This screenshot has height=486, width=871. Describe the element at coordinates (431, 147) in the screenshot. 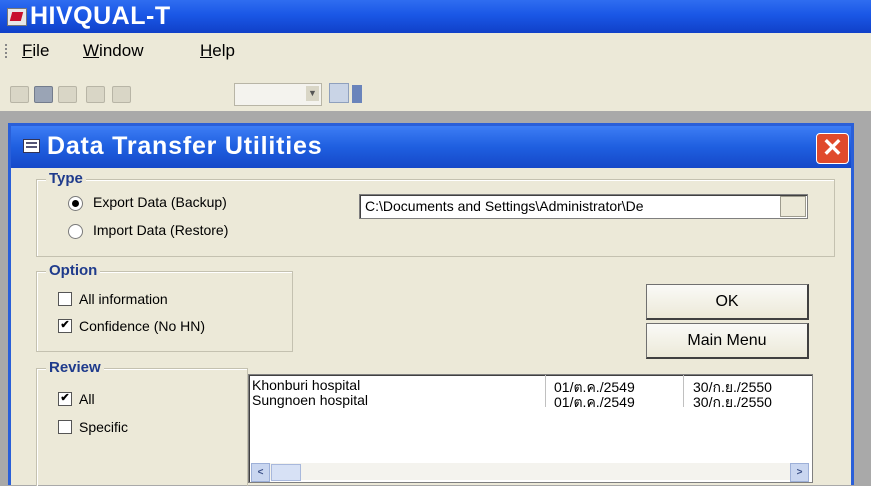

I see `dialog-title-bar: Data Transfer Utilities ✕` at that location.